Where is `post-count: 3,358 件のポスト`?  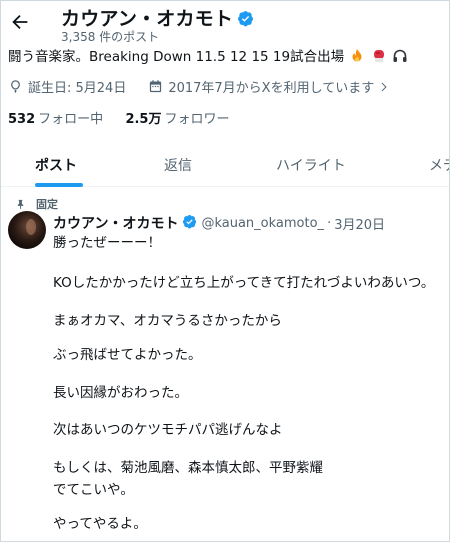 post-count: 3,358 件のポスト is located at coordinates (110, 37).